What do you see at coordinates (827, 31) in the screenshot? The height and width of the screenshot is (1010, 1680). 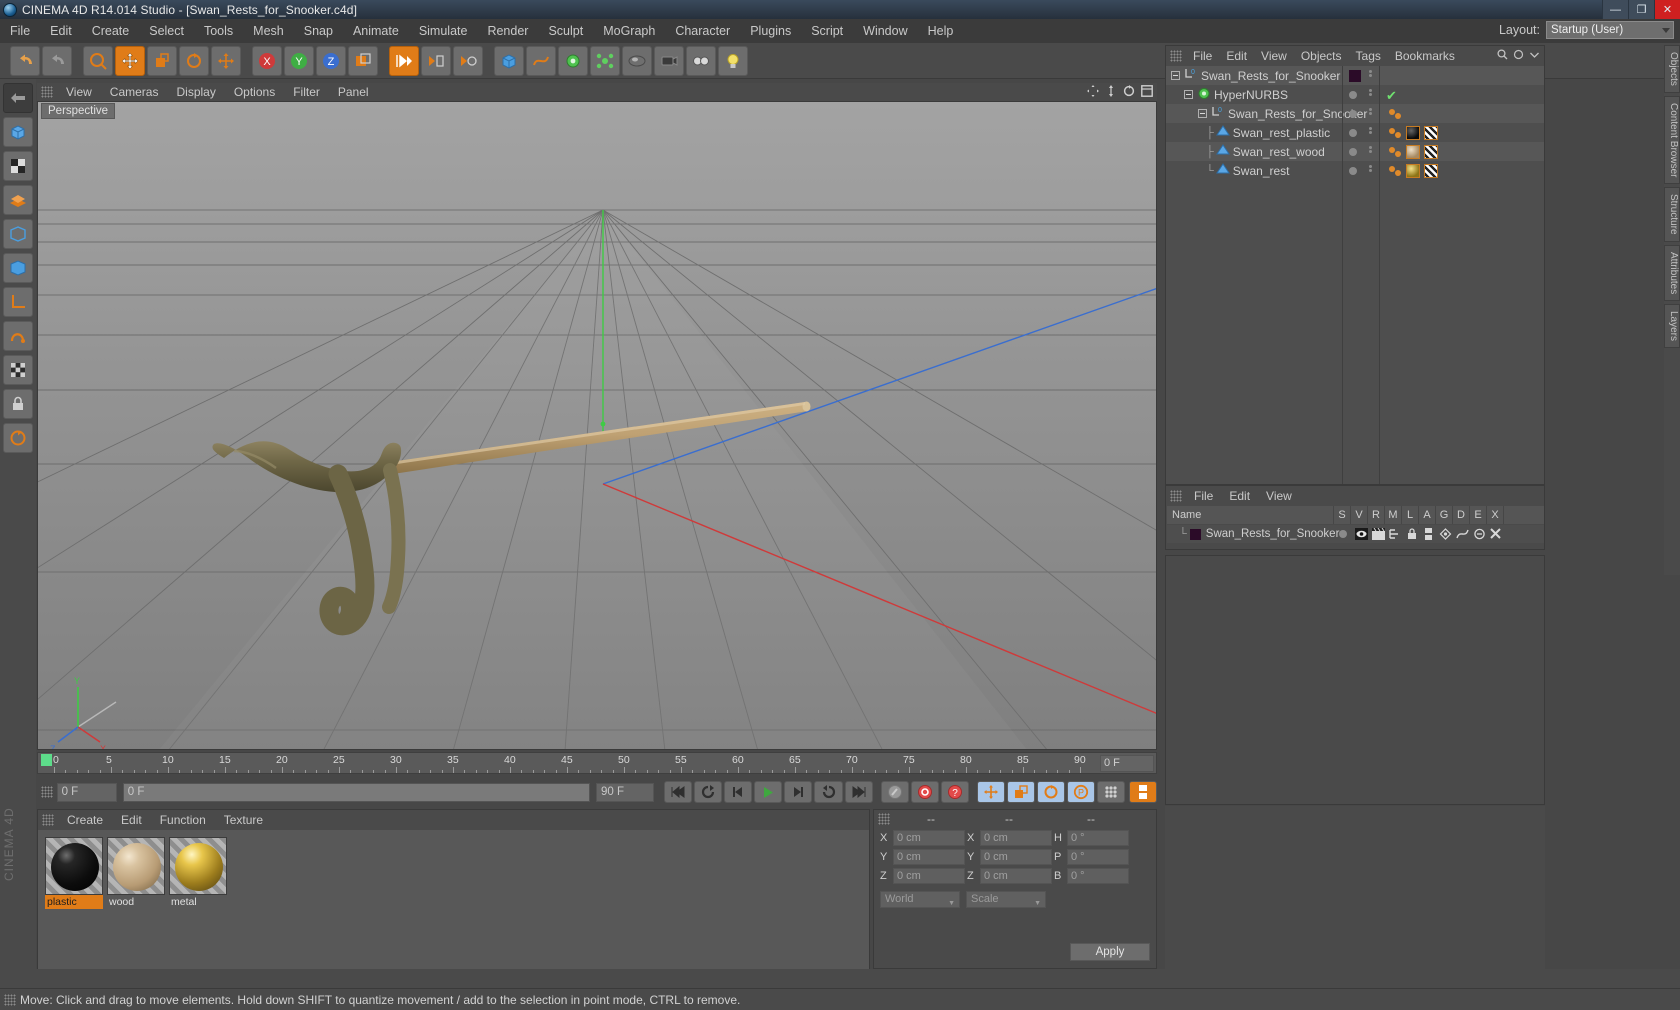 I see `menu-item-script: Script` at bounding box center [827, 31].